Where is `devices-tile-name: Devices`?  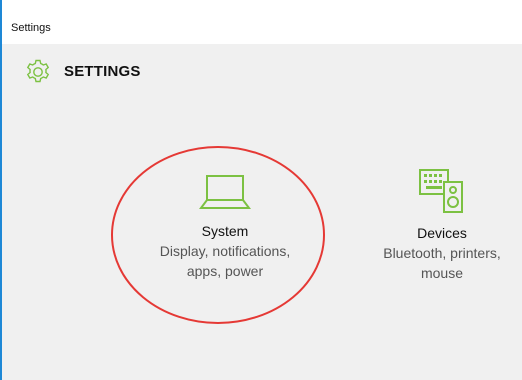
devices-tile-name: Devices is located at coordinates (442, 233).